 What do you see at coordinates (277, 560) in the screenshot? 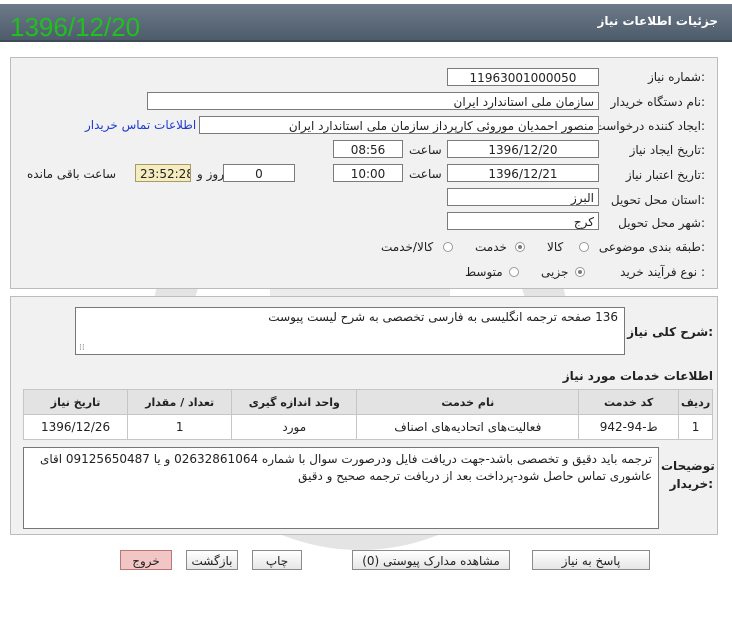
I see `print-button: چاپ` at bounding box center [277, 560].